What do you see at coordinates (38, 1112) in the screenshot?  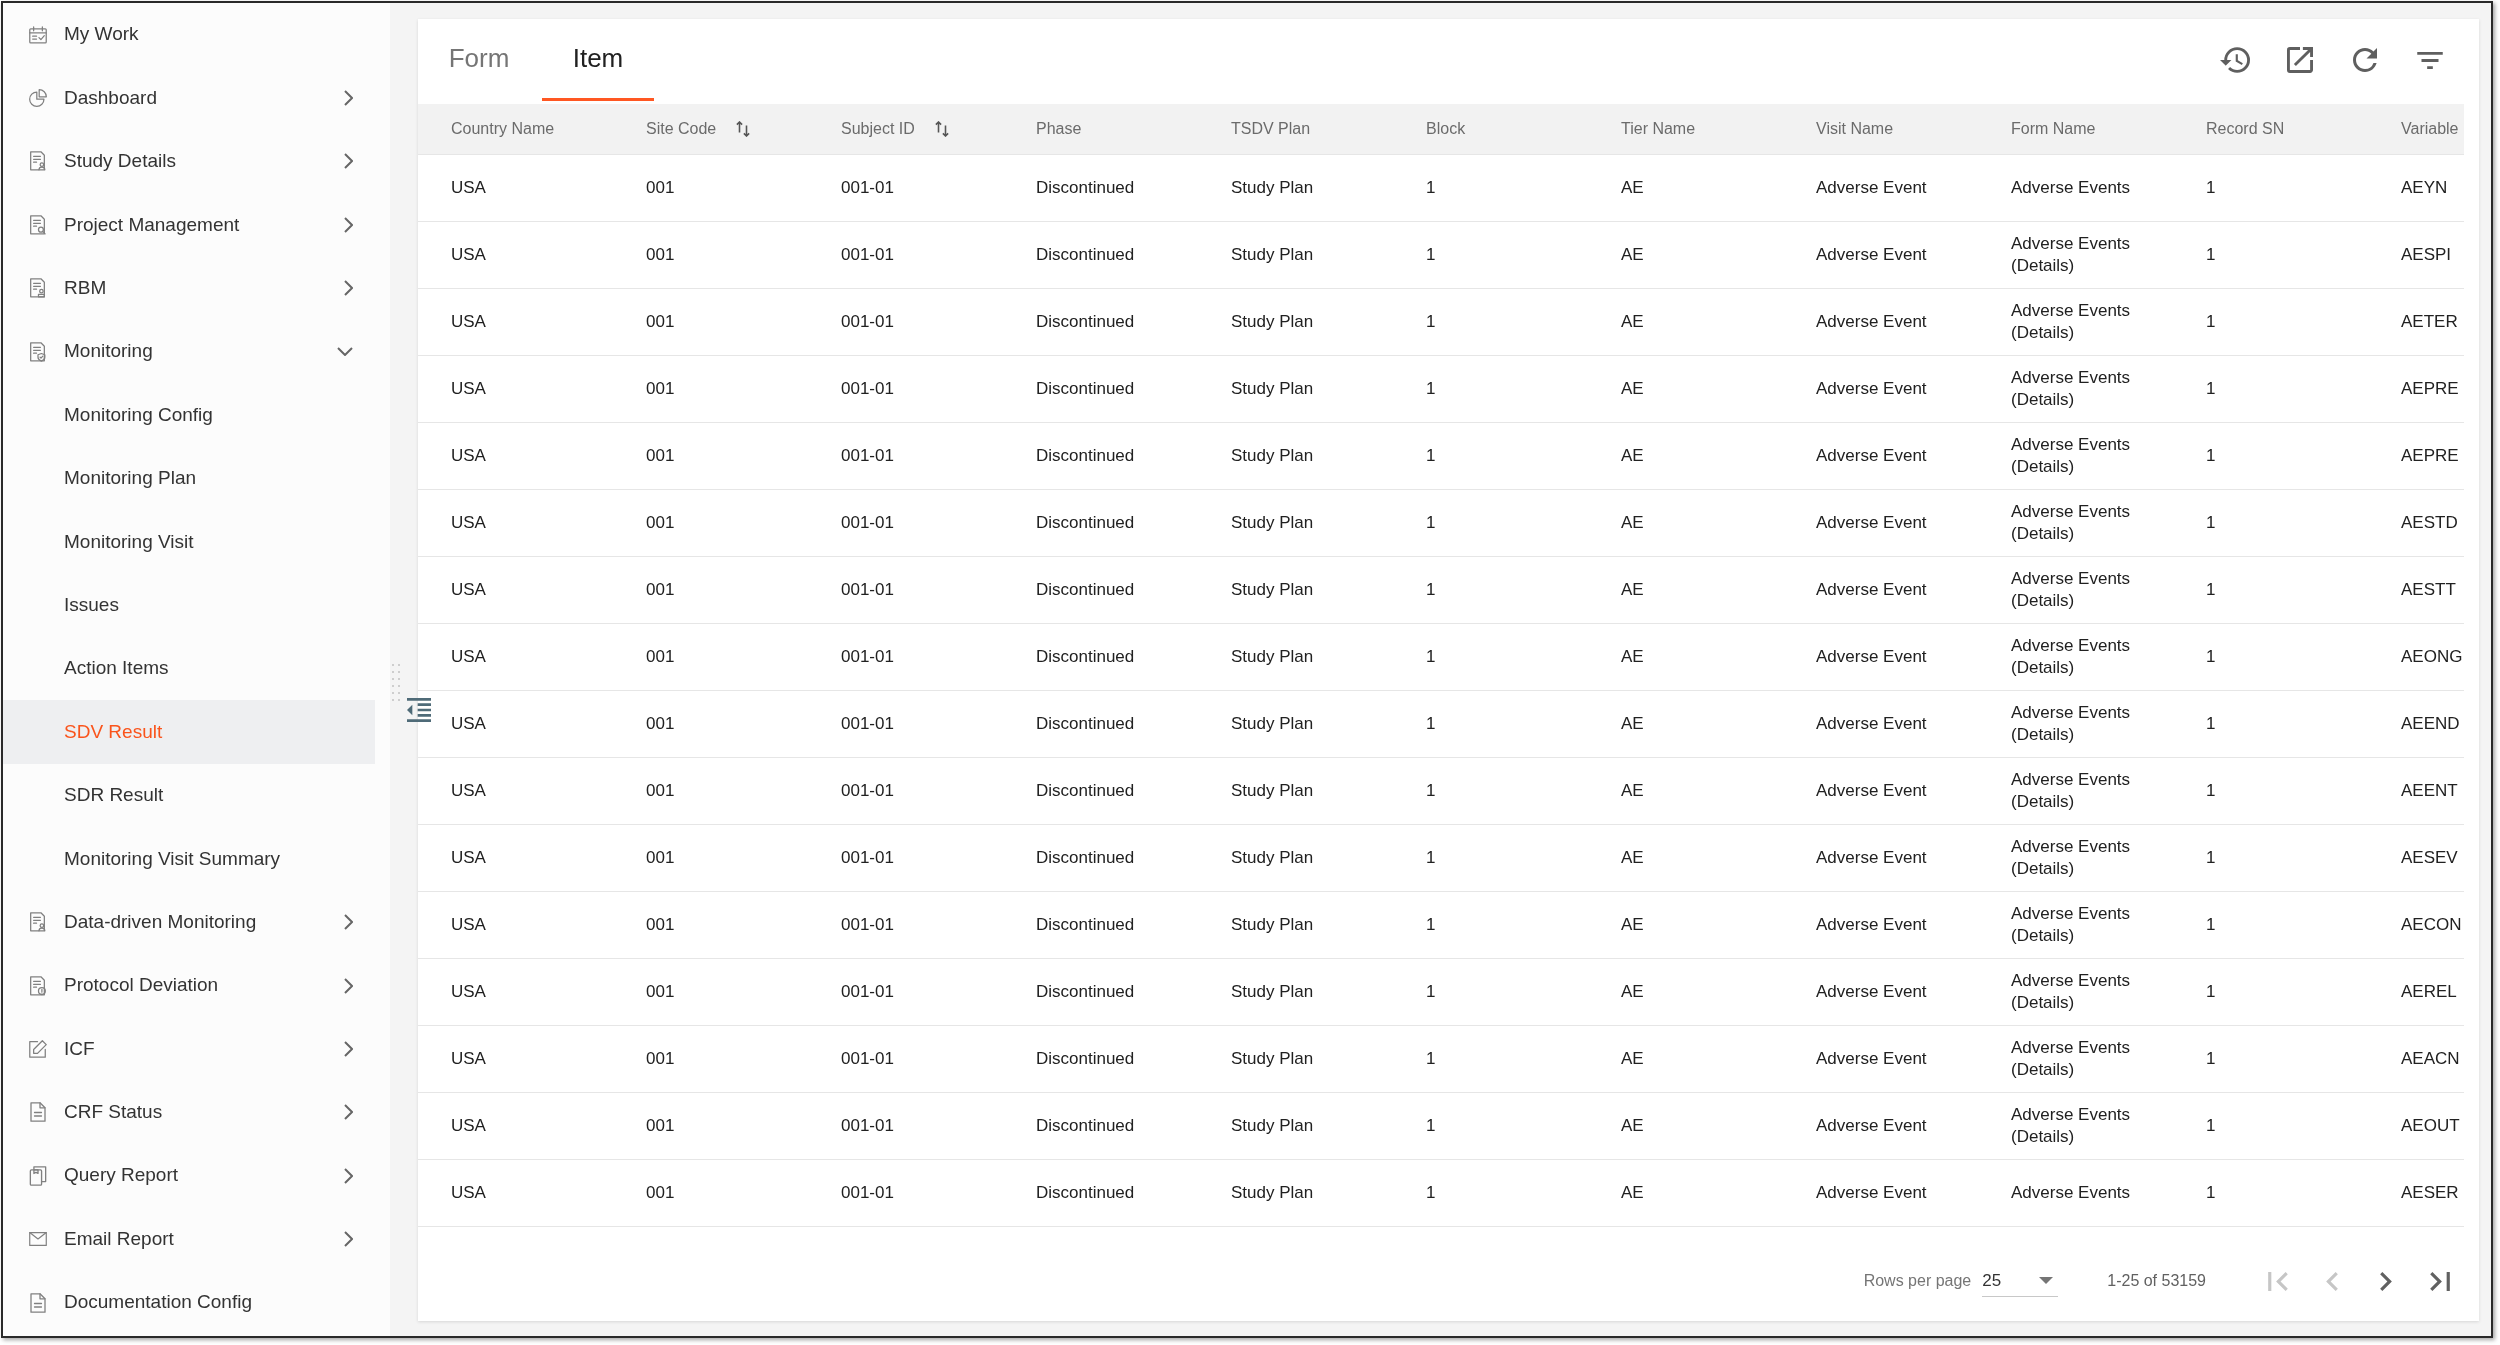 I see `document-icon` at bounding box center [38, 1112].